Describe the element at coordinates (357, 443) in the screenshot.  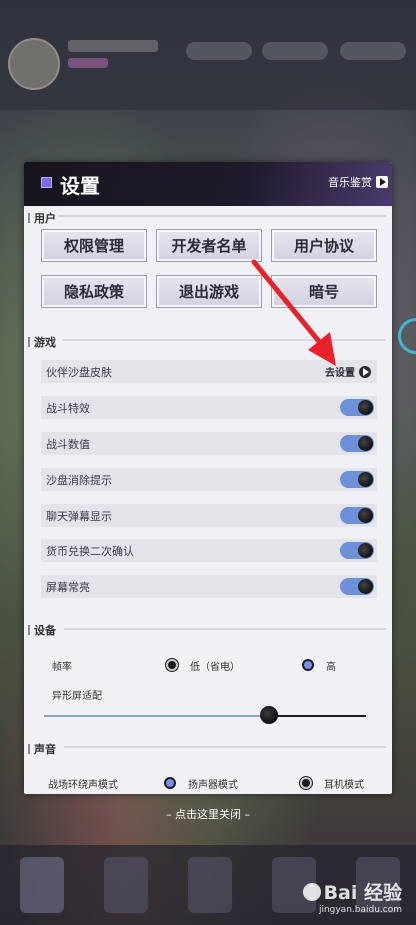
I see `battle-numbers-toggle` at that location.